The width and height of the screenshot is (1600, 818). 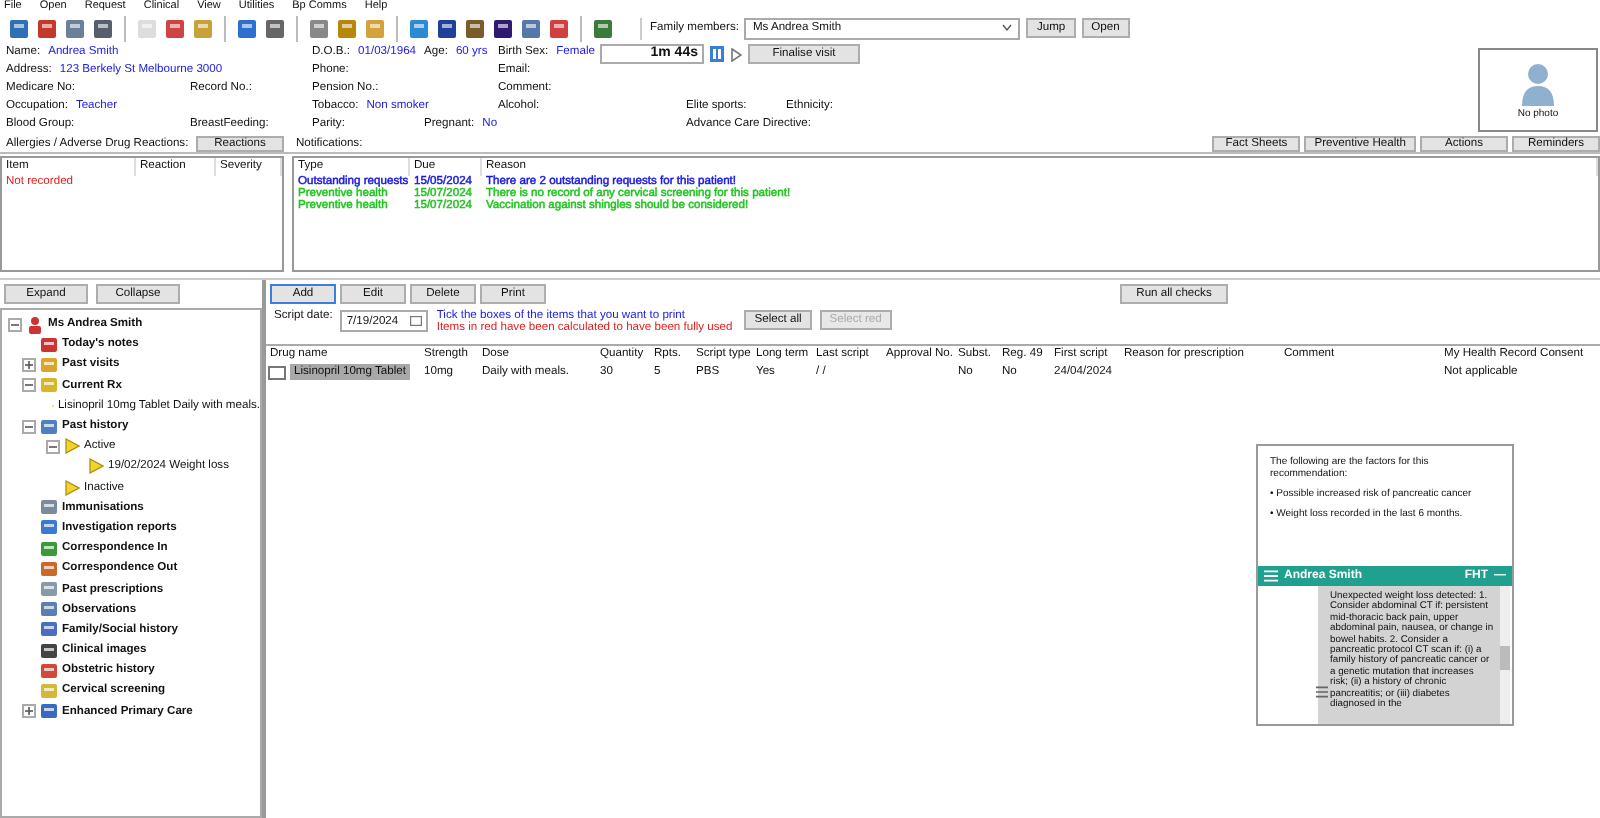 I want to click on pause-icon, so click(x=717, y=54).